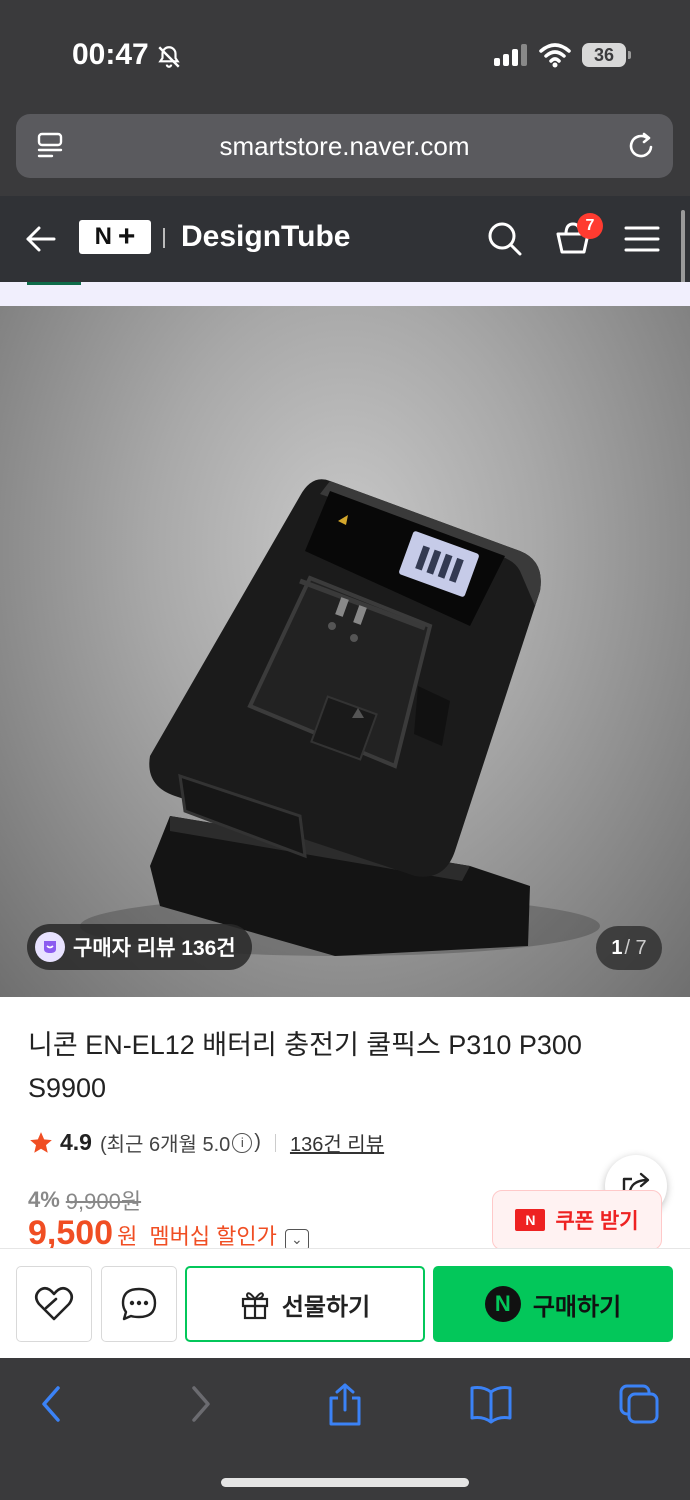 This screenshot has width=690, height=1500. I want to click on address-bar: smartstore.naver.com, so click(344, 146).